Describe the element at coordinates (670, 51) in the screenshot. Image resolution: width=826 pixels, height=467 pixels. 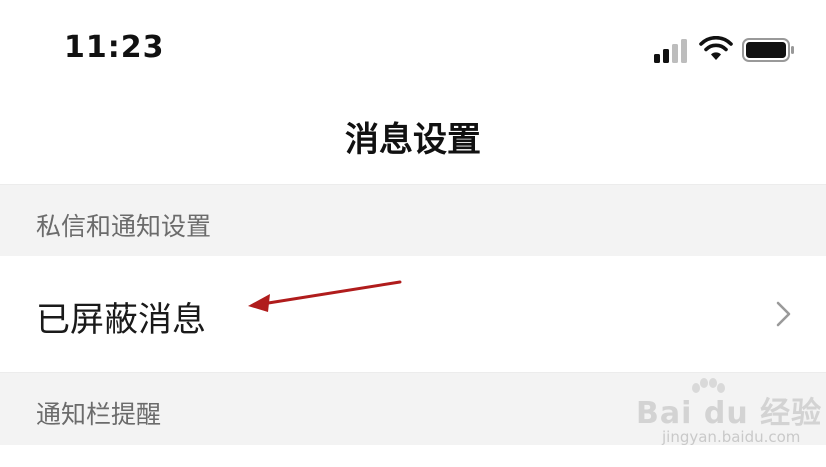
I see `signal-icon` at that location.